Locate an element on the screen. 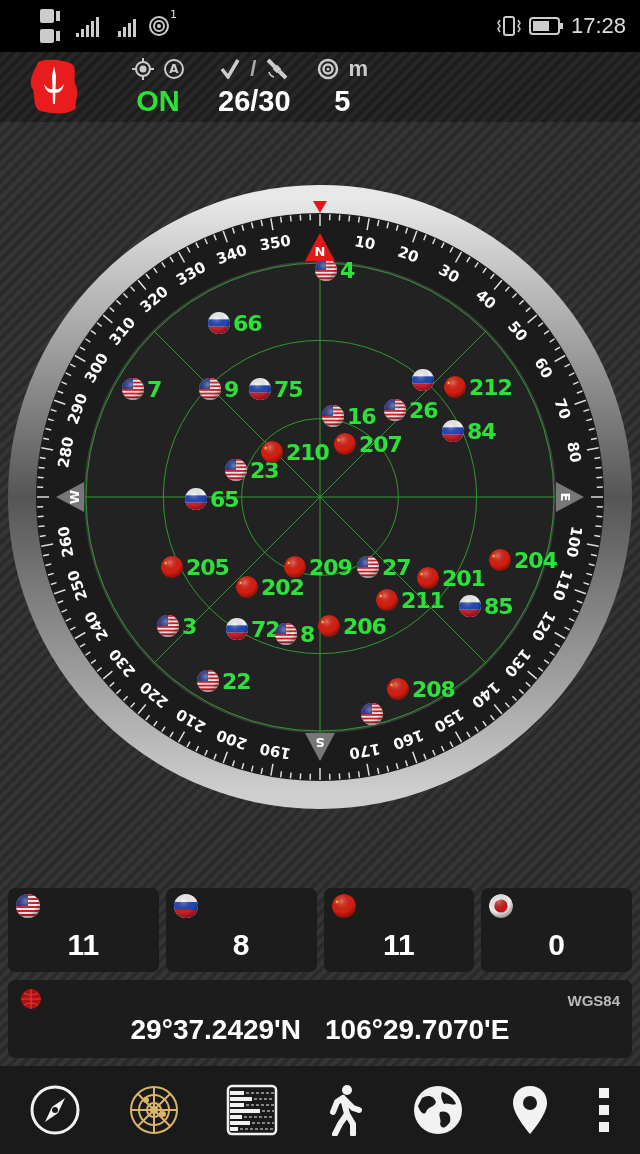  vibrate-icon is located at coordinates (508, 26).